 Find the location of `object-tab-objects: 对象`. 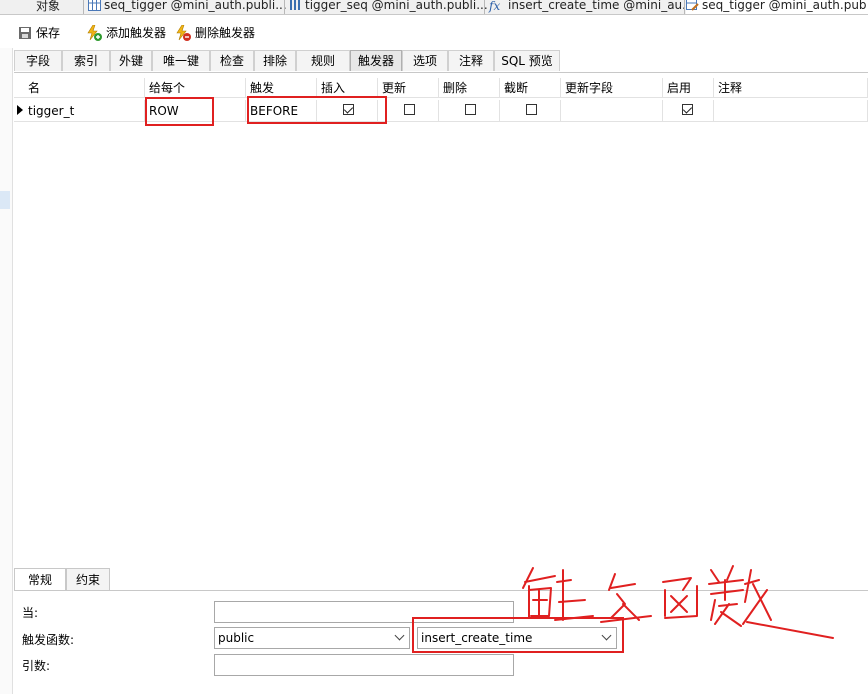

object-tab-objects: 对象 is located at coordinates (48, 7).